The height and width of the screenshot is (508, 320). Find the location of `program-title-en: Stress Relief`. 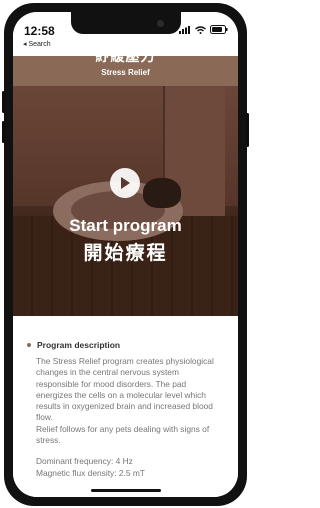

program-title-en: Stress Relief is located at coordinates (125, 72).